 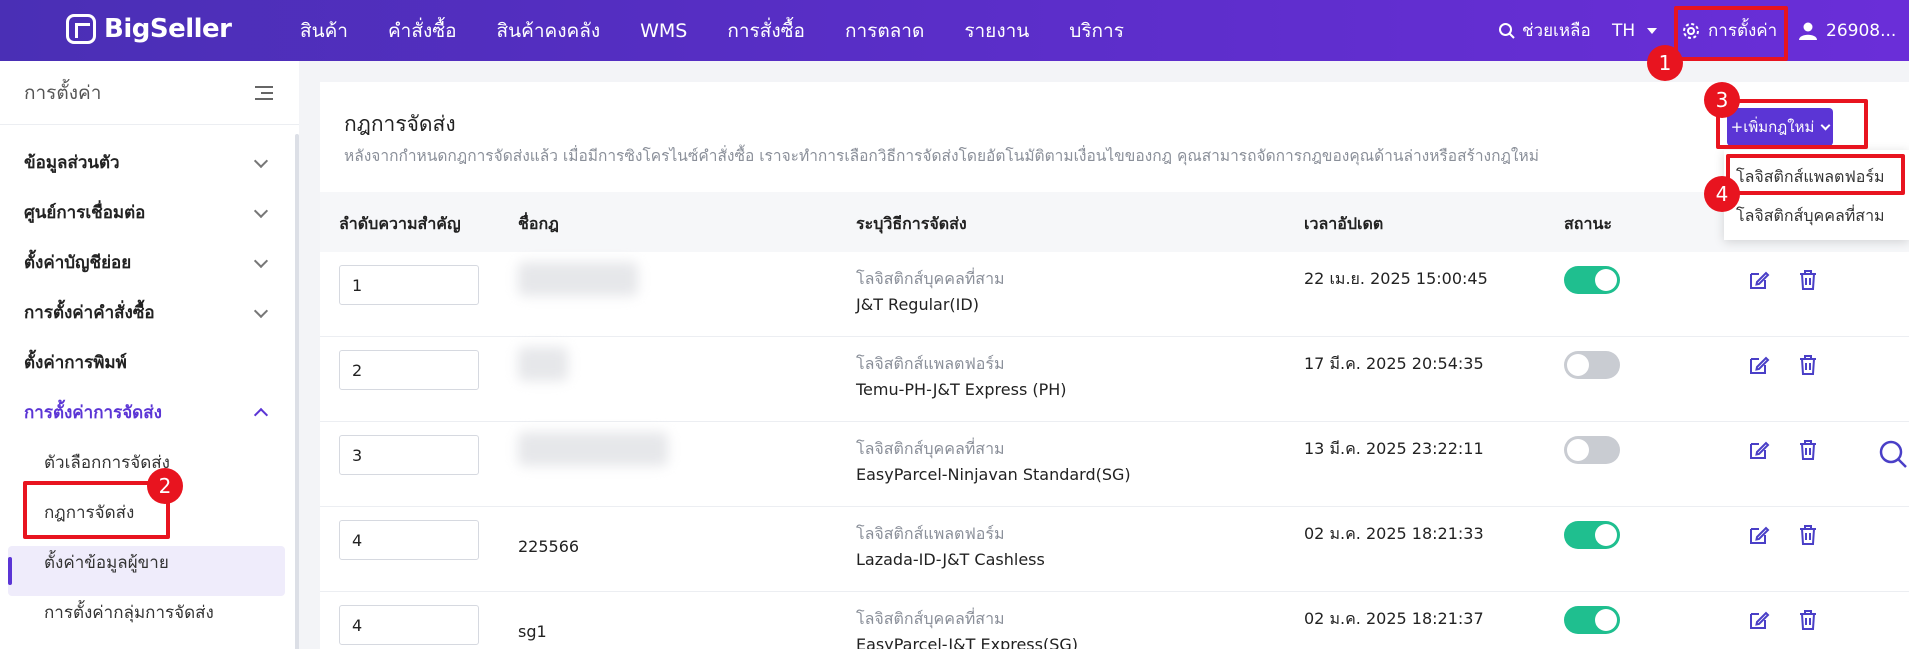 What do you see at coordinates (1394, 363) in the screenshot?
I see `updated-time: 17 มี.ค. 2025 20:54:35` at bounding box center [1394, 363].